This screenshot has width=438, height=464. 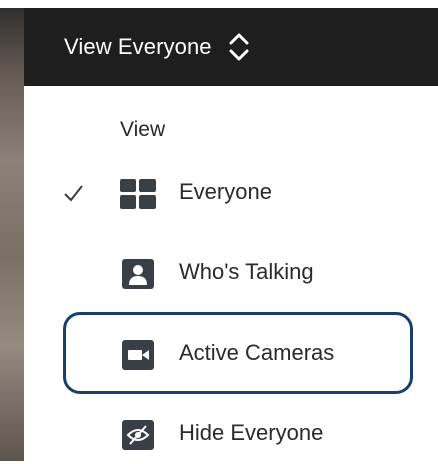 I want to click on background-video-area, so click(x=12, y=230).